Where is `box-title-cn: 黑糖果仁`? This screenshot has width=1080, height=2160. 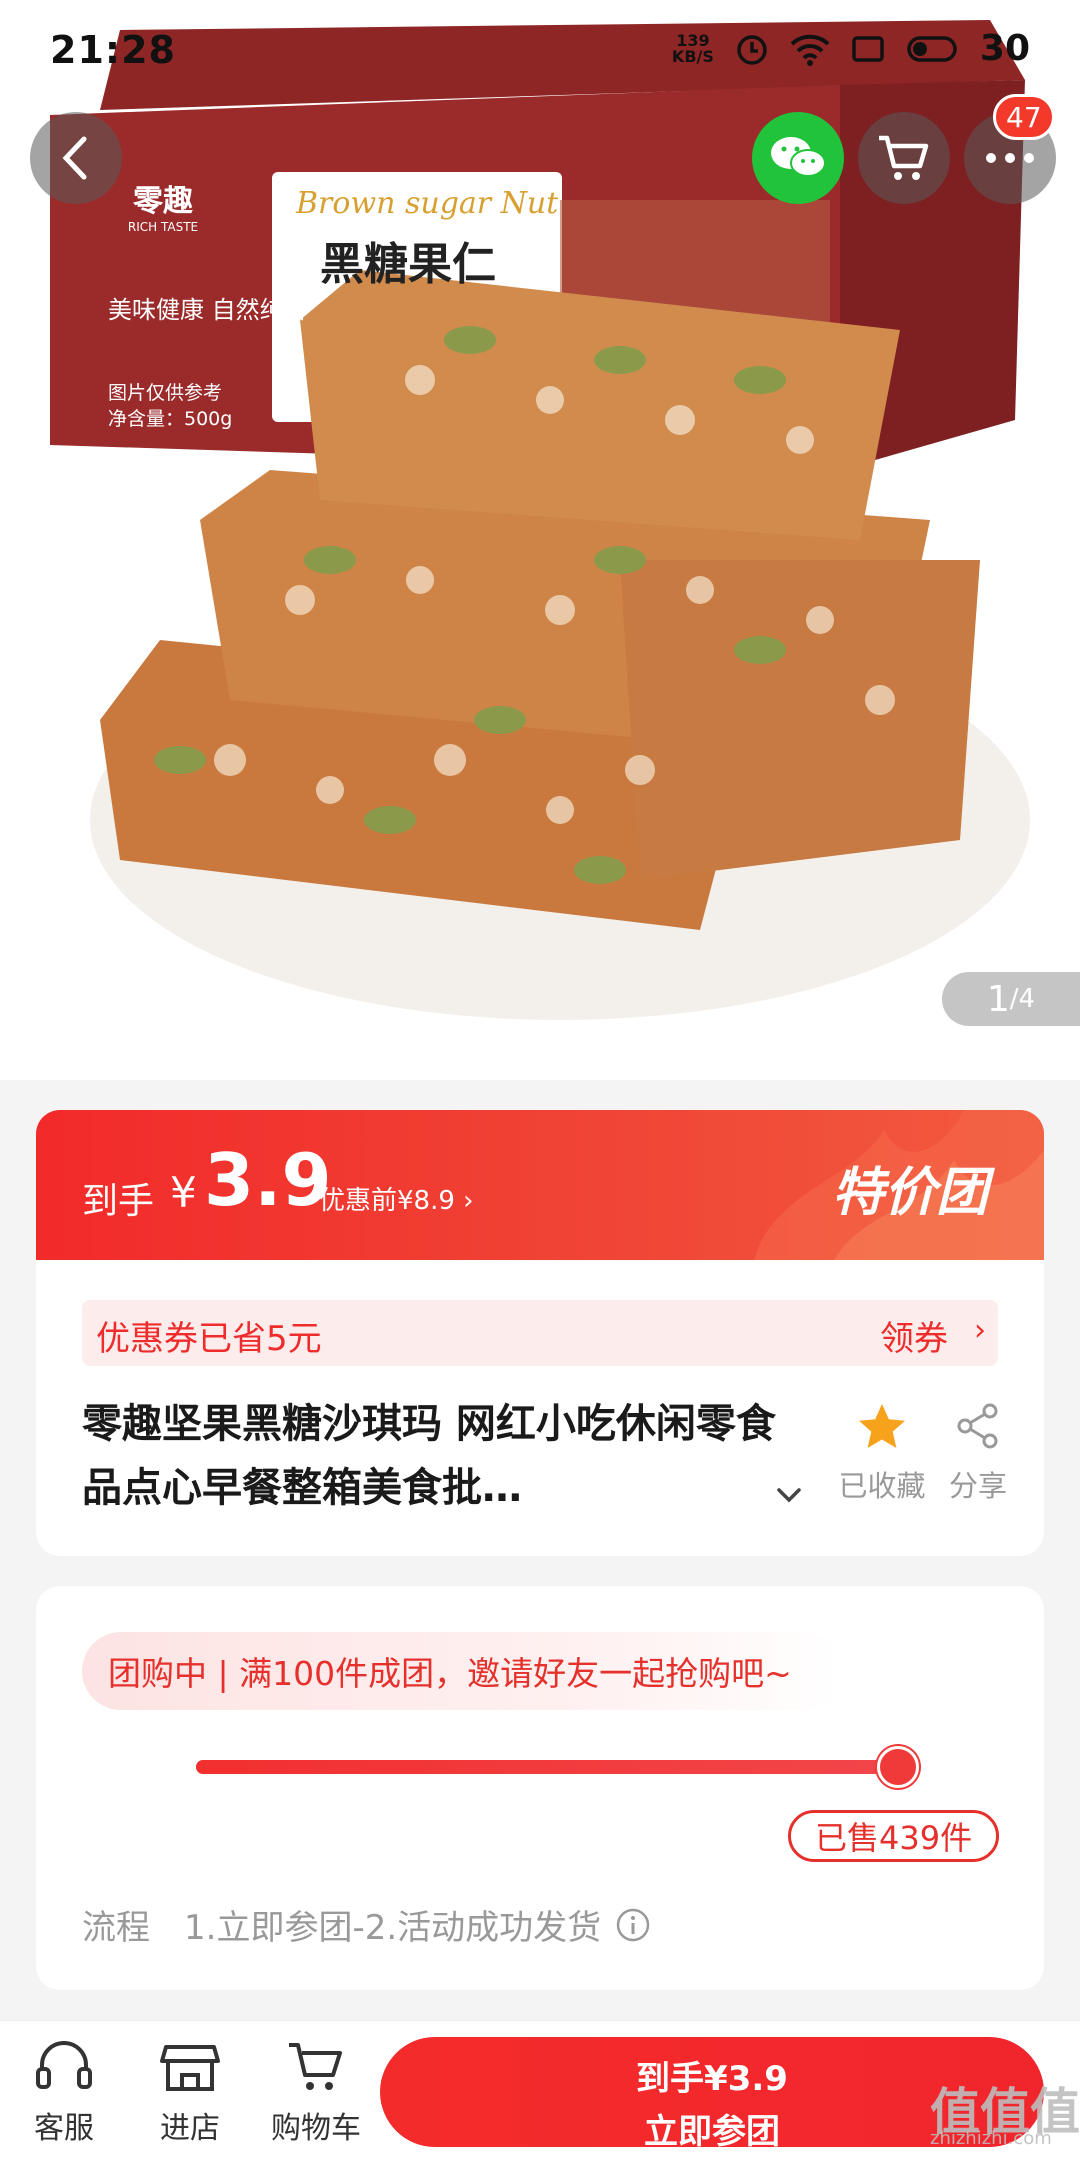 box-title-cn: 黑糖果仁 is located at coordinates (408, 264).